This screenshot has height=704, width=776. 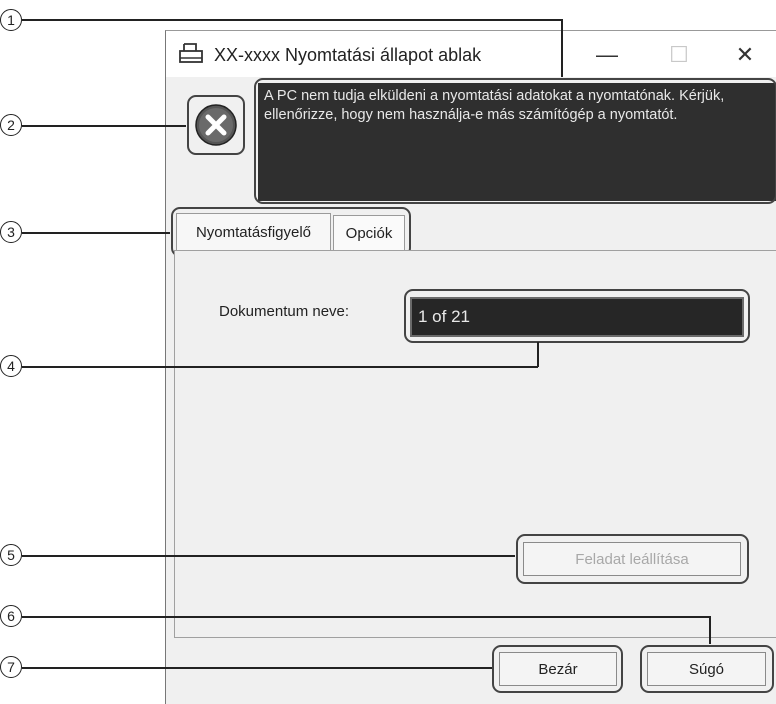 What do you see at coordinates (11, 366) in the screenshot?
I see `callout-4: 4` at bounding box center [11, 366].